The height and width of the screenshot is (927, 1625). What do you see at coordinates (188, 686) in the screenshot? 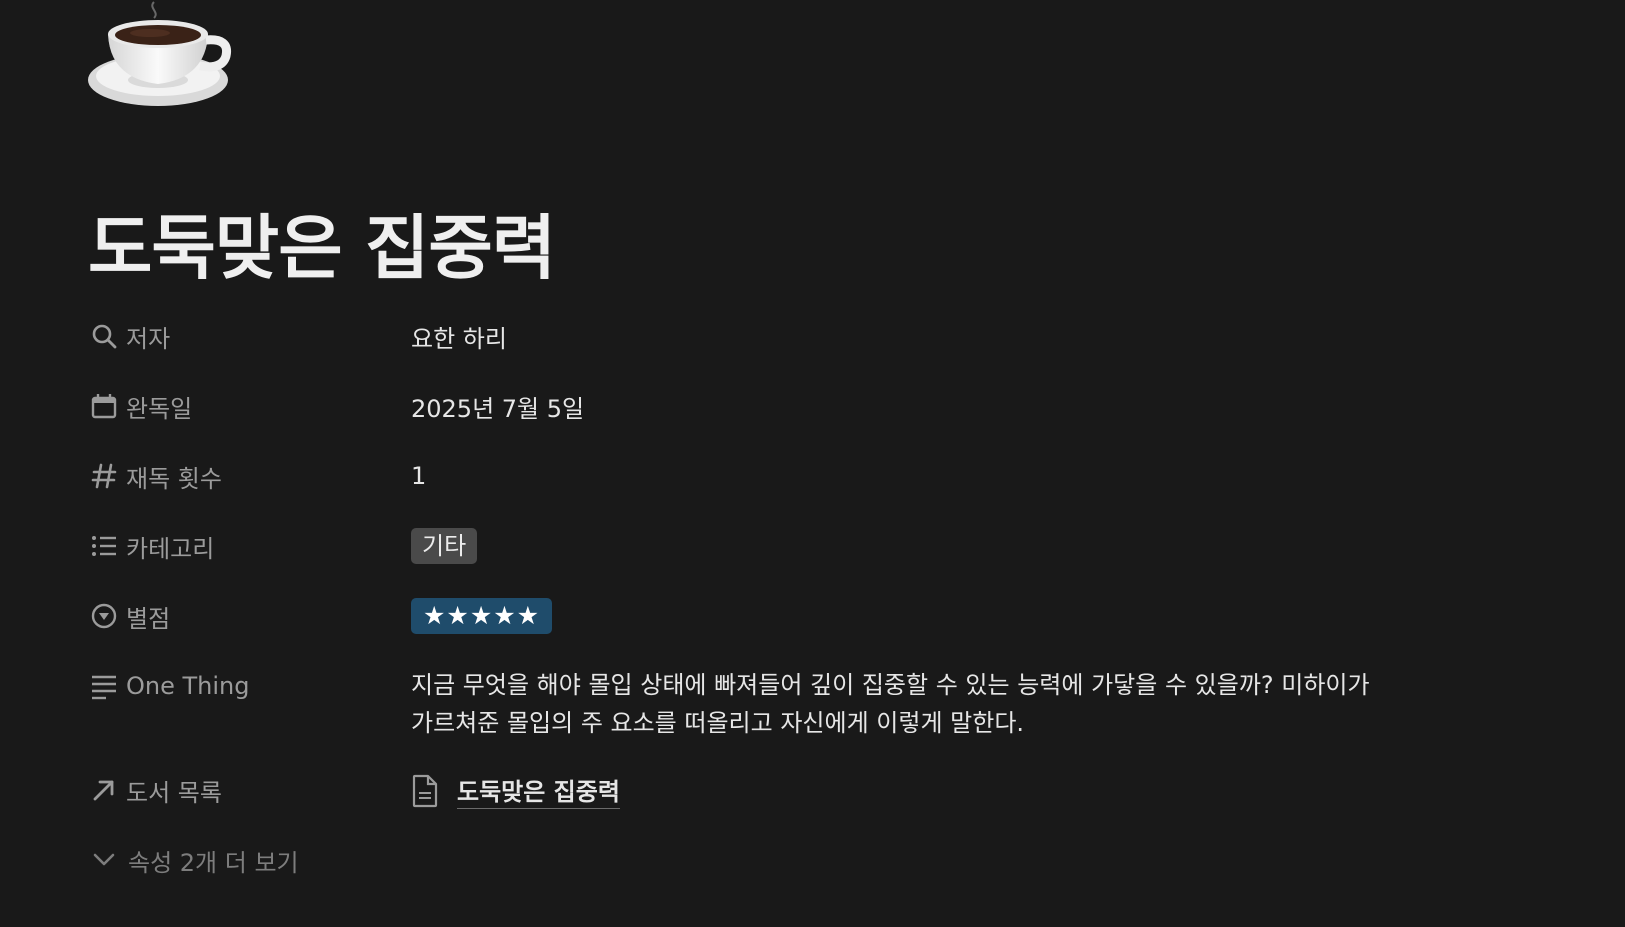
I see `property-label-text: One Thing` at bounding box center [188, 686].